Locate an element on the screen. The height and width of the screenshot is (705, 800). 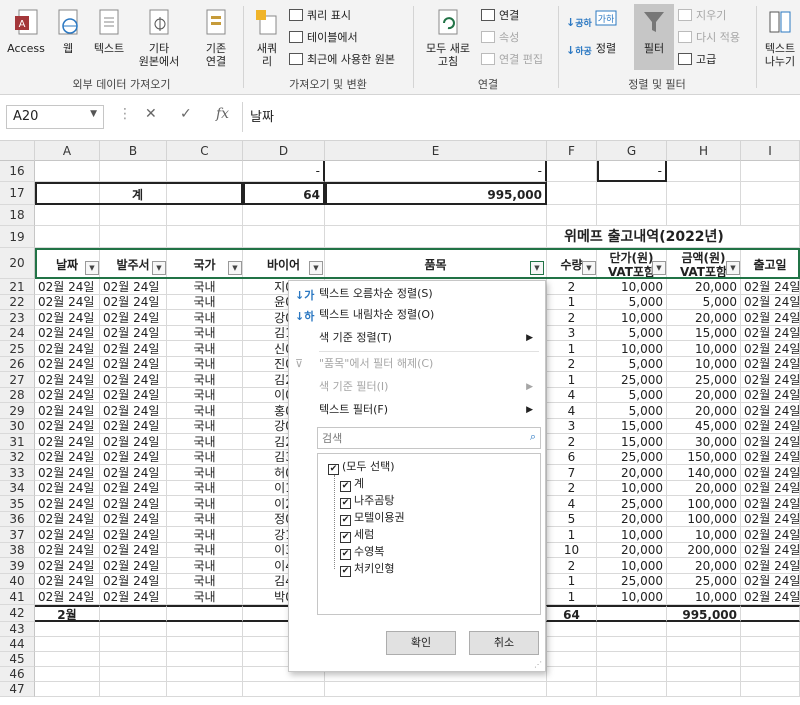
column-header-H: H is located at coordinates (704, 151).